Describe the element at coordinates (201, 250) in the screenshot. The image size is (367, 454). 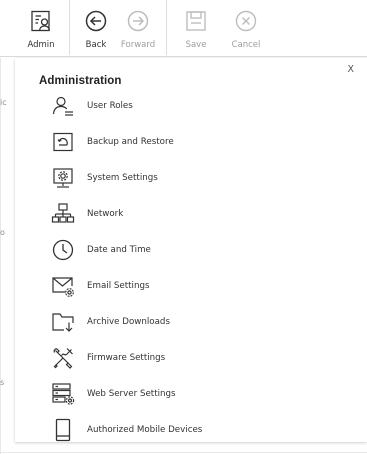
I see `menu-item-date-and-time: Date and Time` at that location.